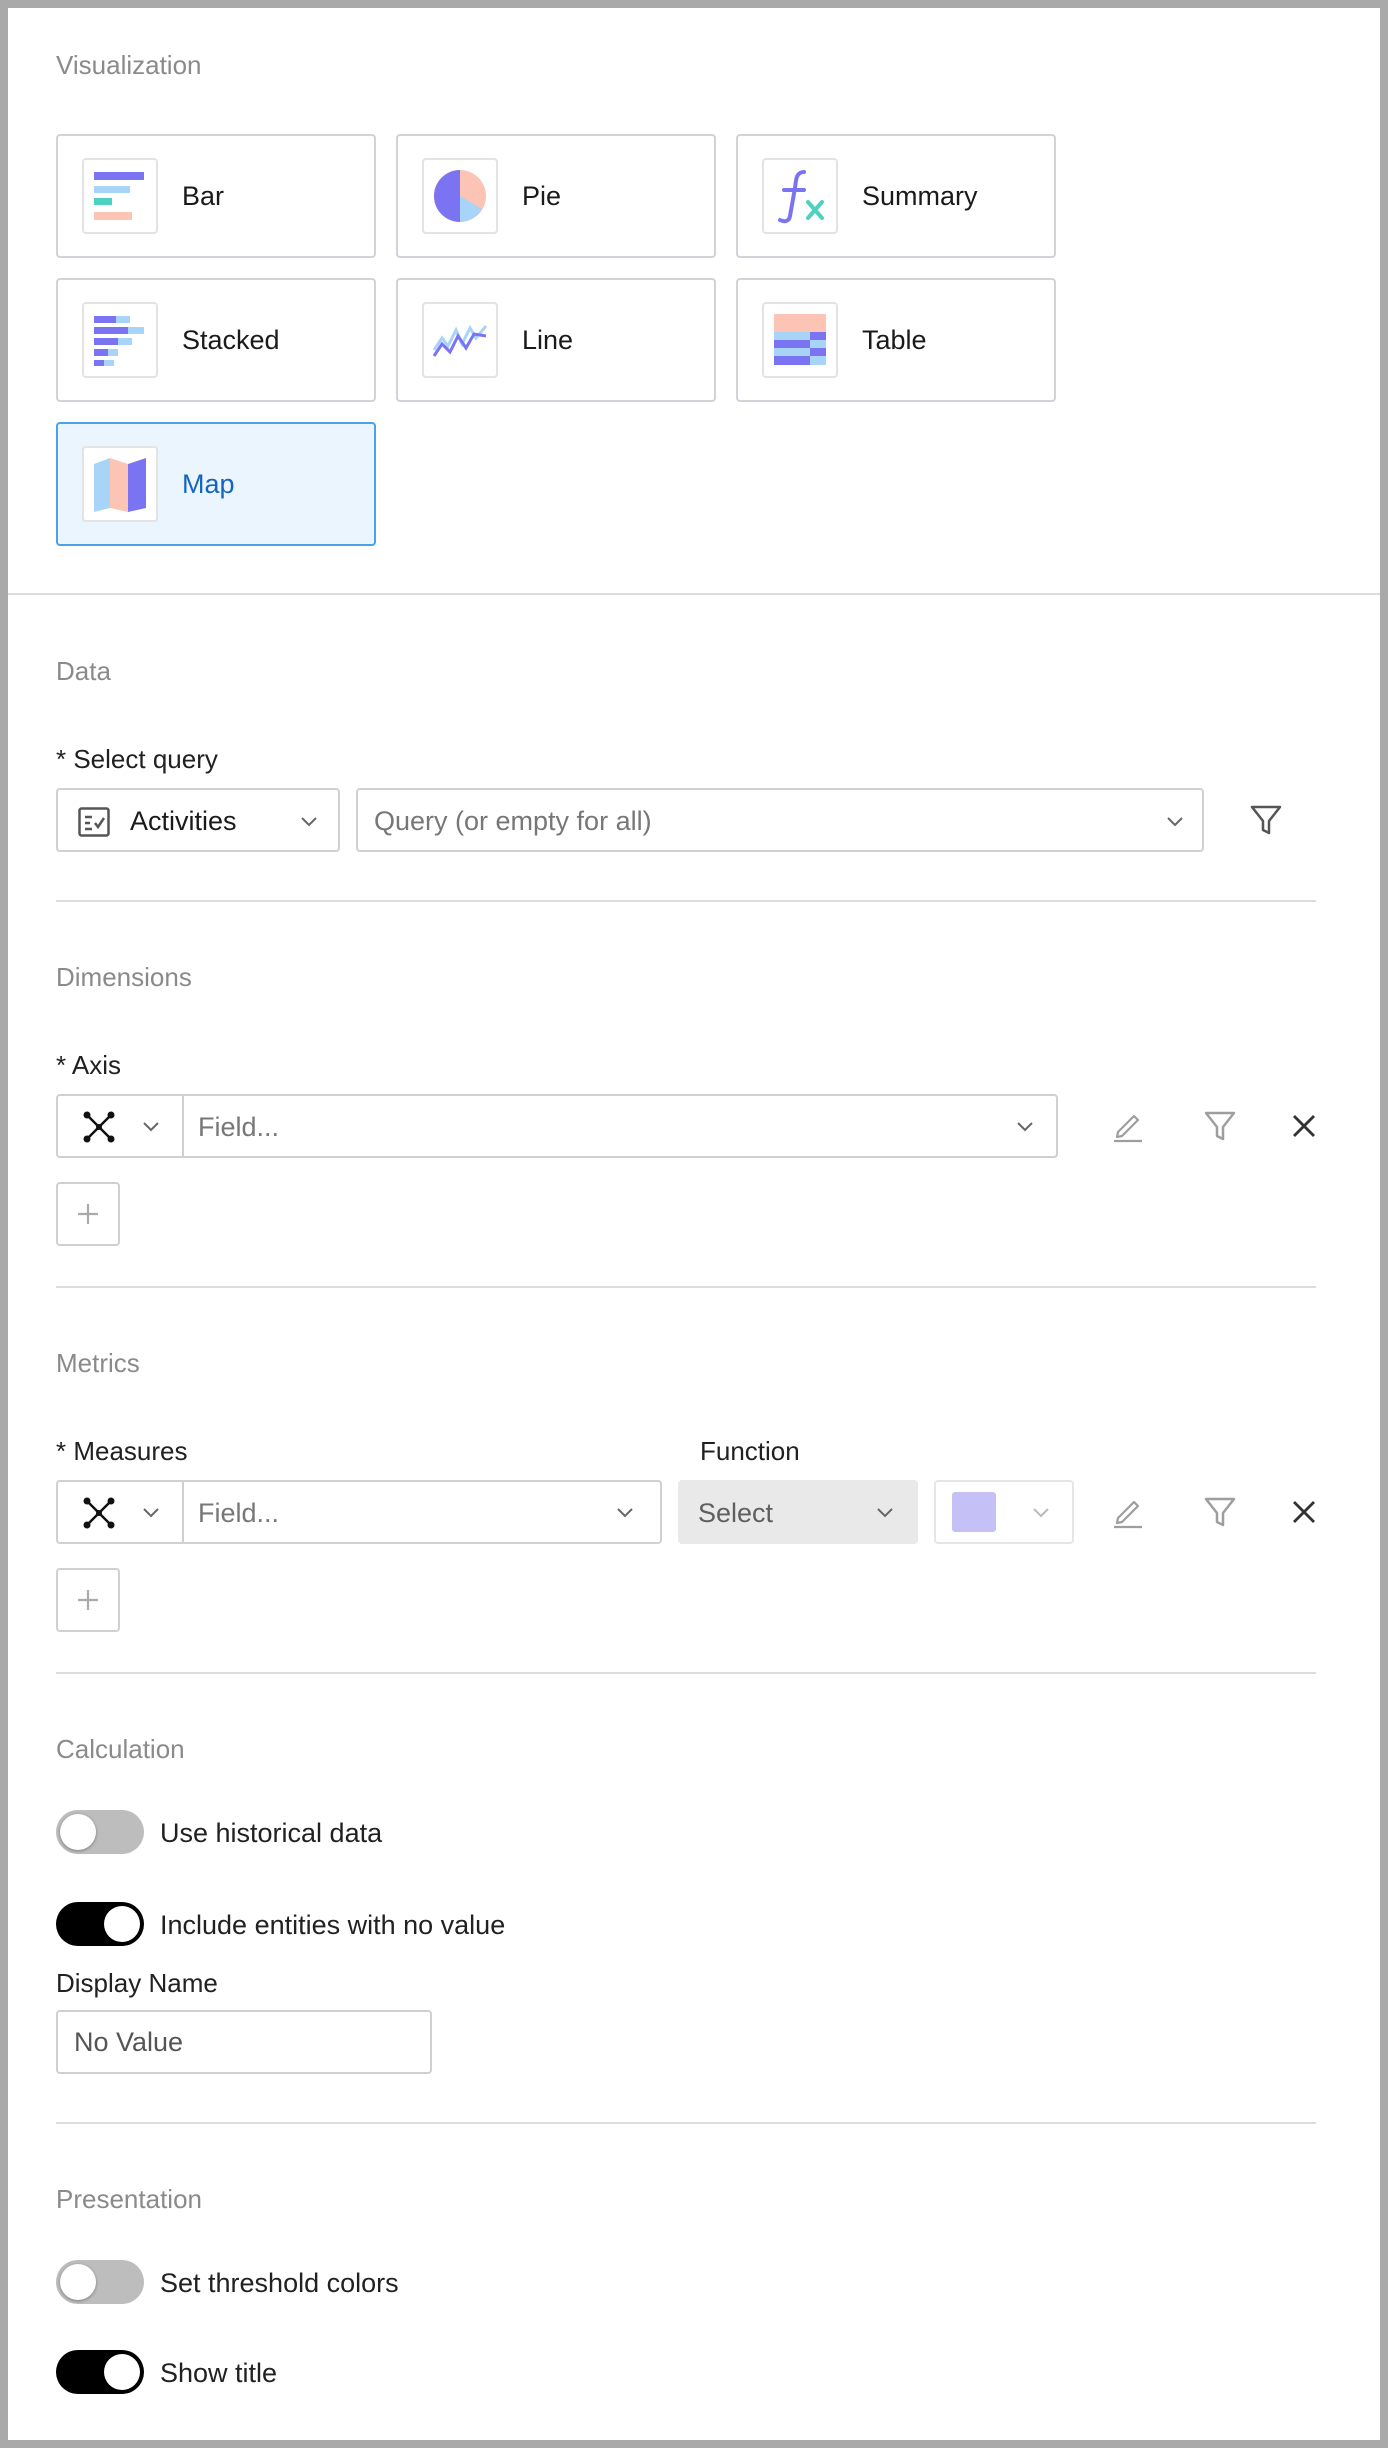  I want to click on viz-tile-label: Table, so click(894, 339).